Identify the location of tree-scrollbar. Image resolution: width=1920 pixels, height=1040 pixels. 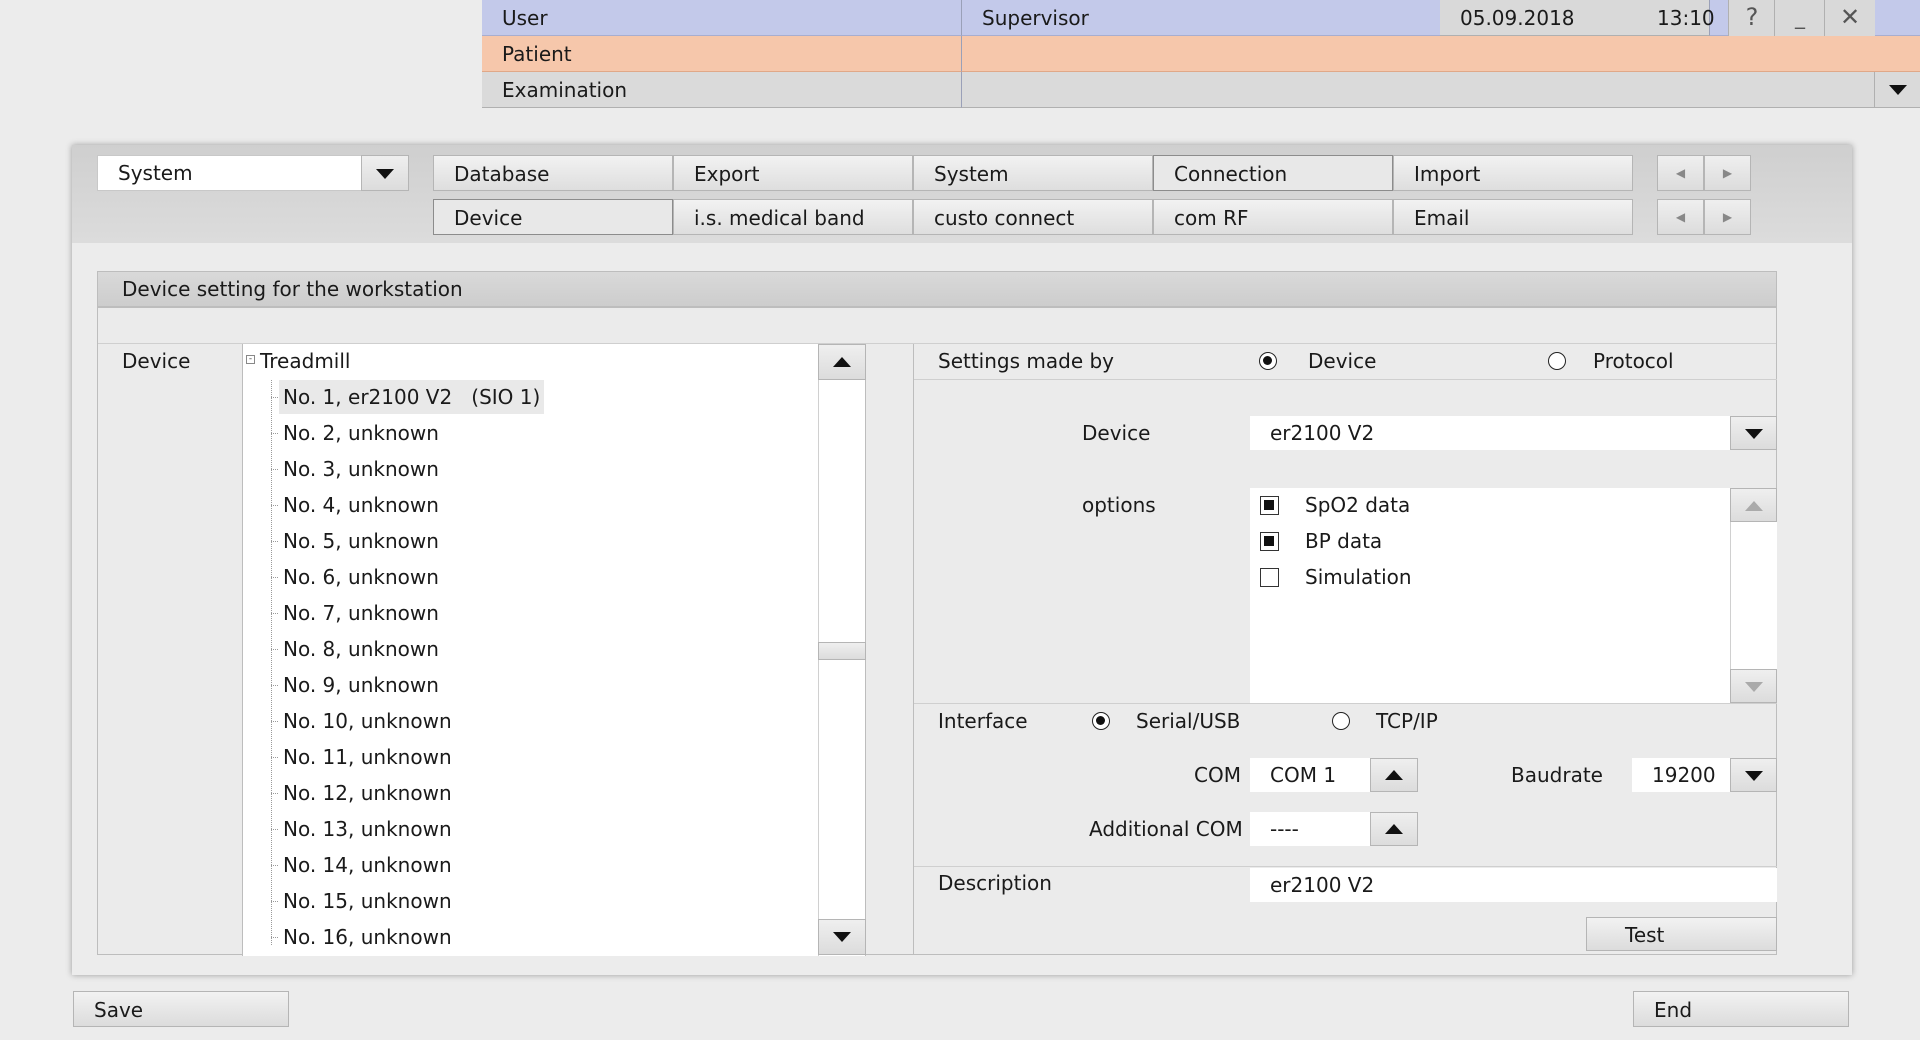
(842, 650).